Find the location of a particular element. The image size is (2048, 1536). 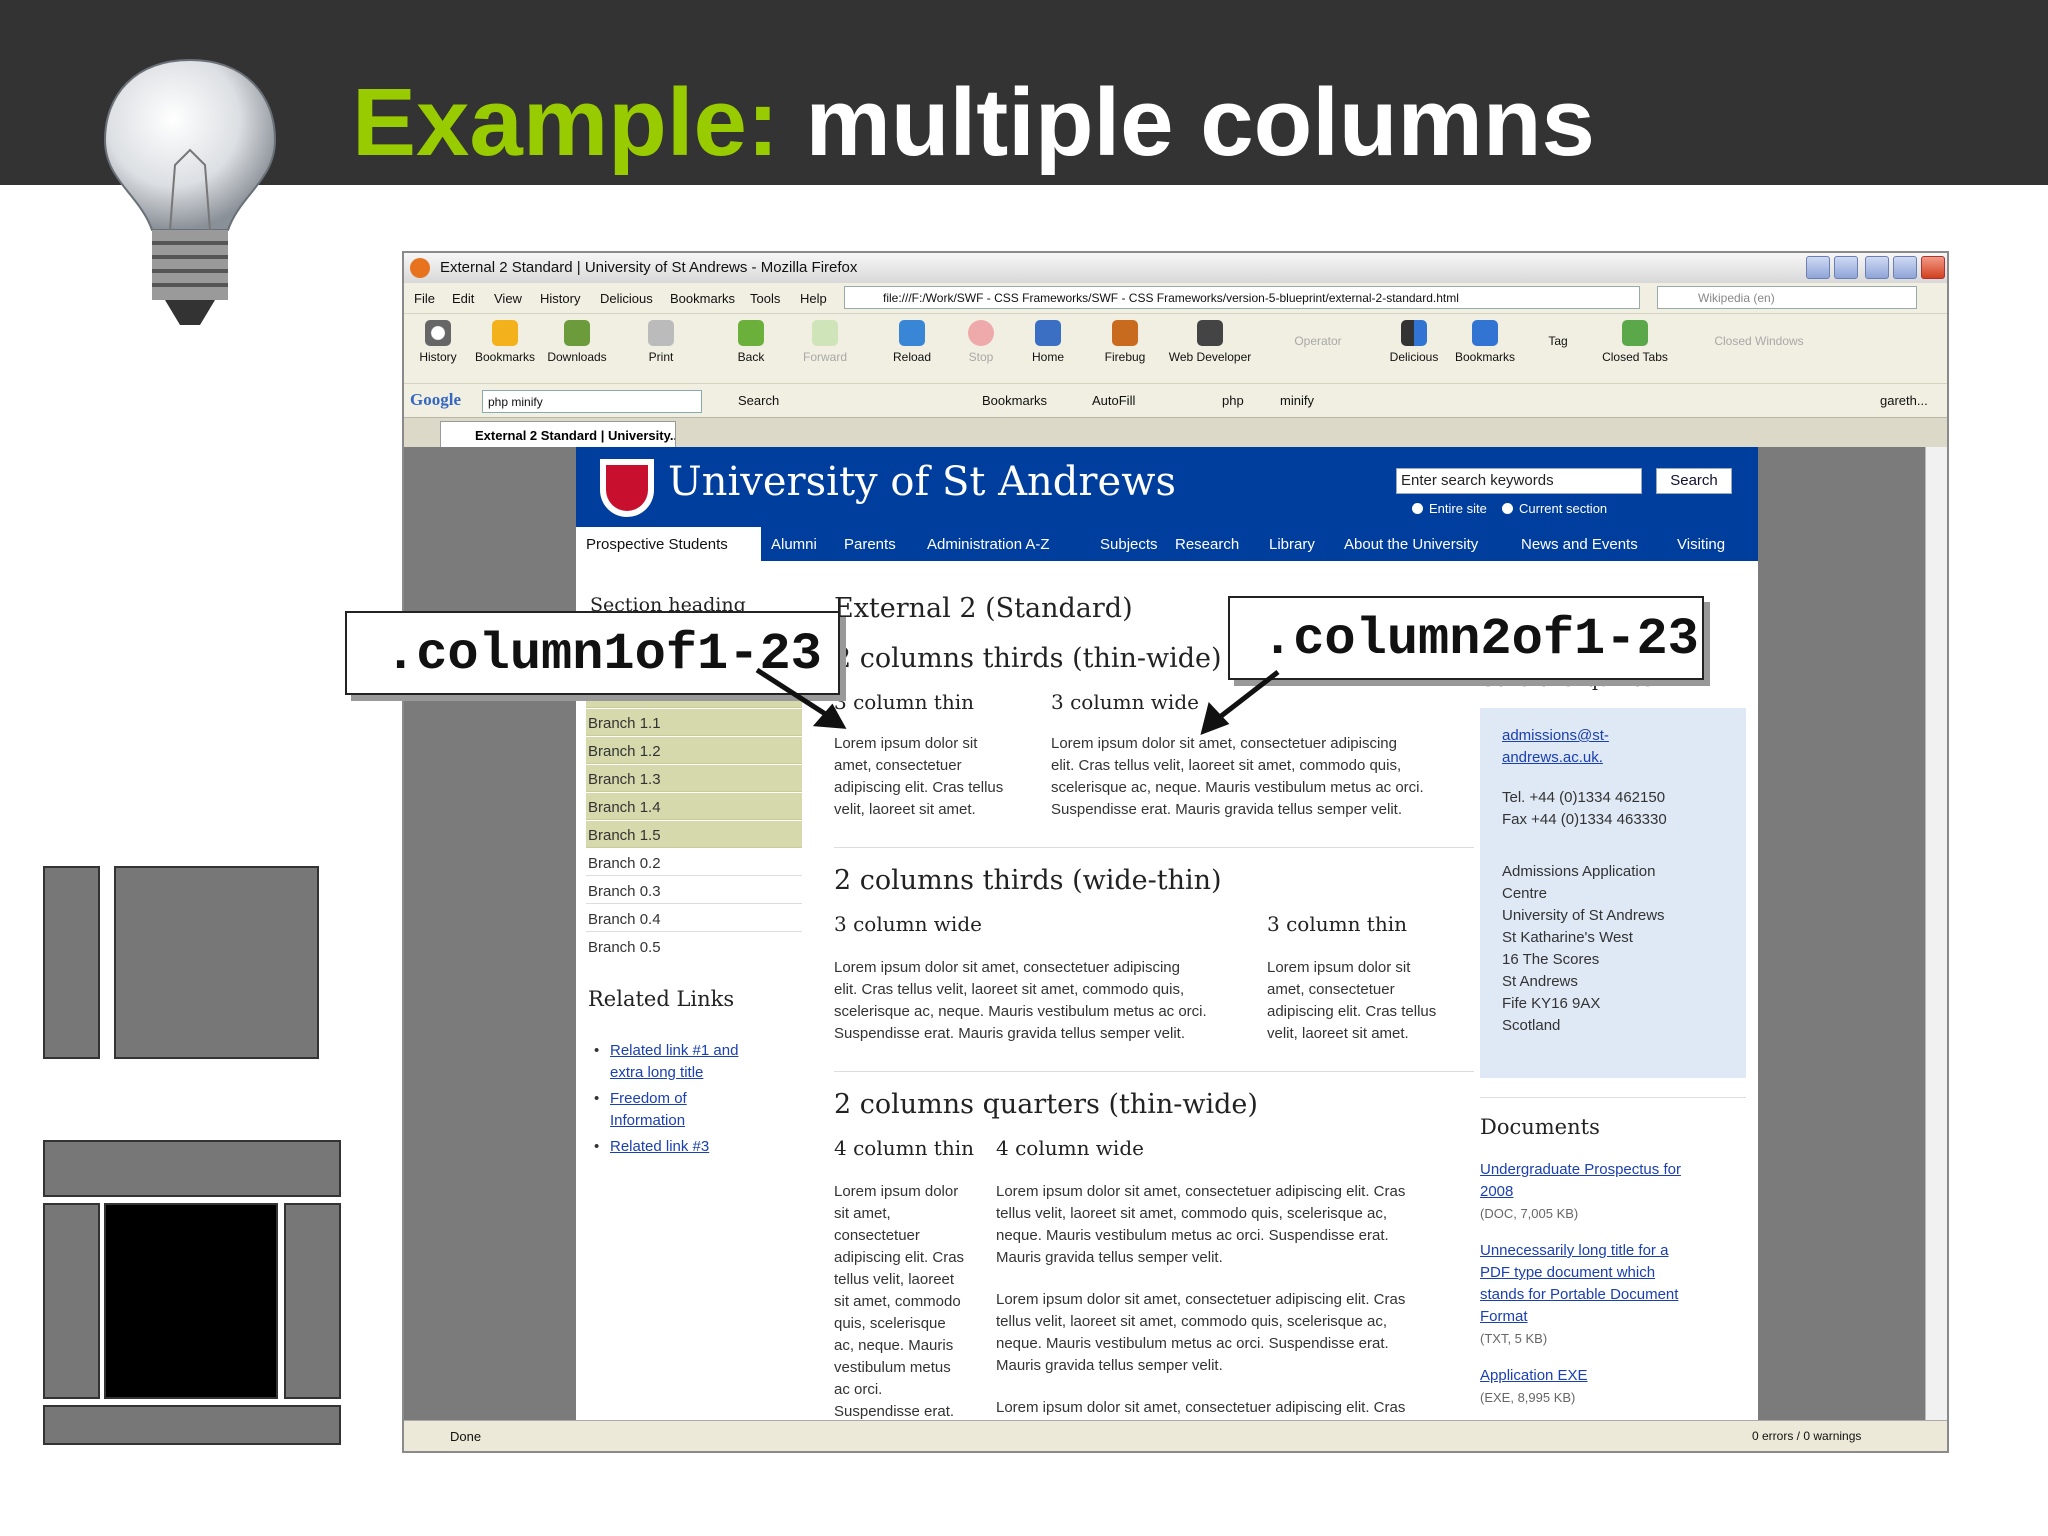

callout-arrows is located at coordinates (1017, 701).